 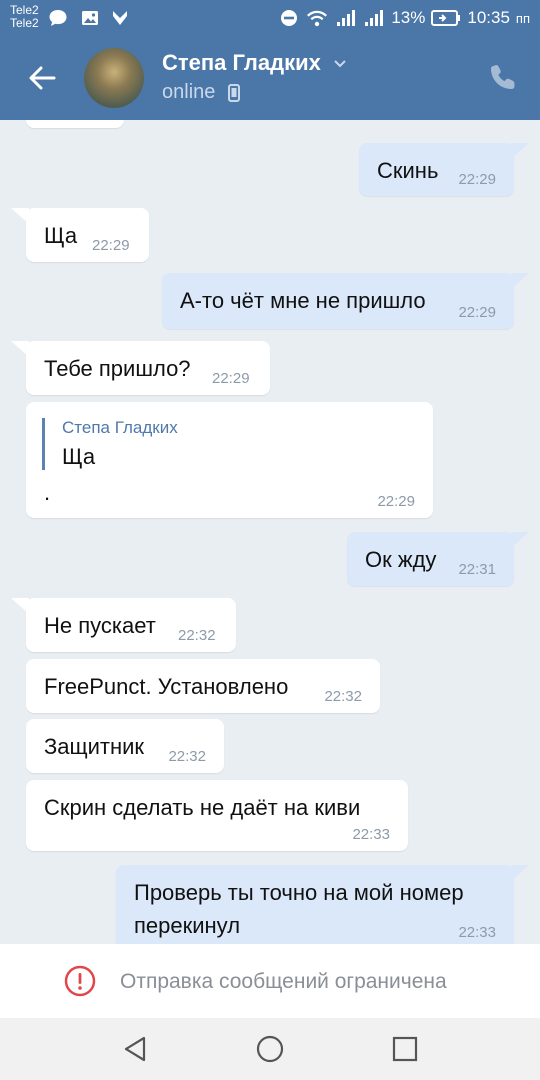 What do you see at coordinates (24, 23) in the screenshot?
I see `carrier-2: Tele2` at bounding box center [24, 23].